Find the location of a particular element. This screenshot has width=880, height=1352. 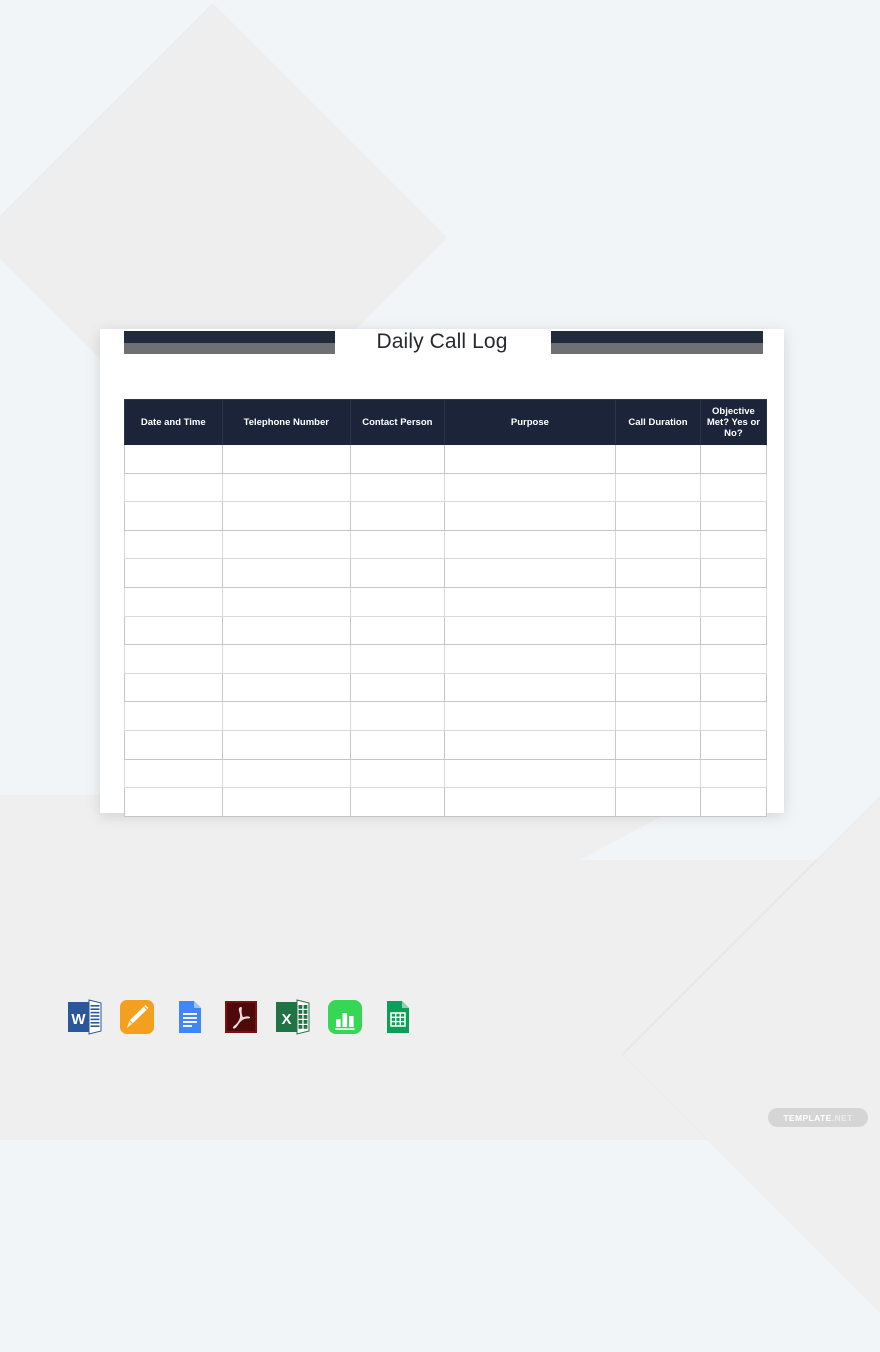

file-format-icon-strip: W X is located at coordinates (241, 1017).